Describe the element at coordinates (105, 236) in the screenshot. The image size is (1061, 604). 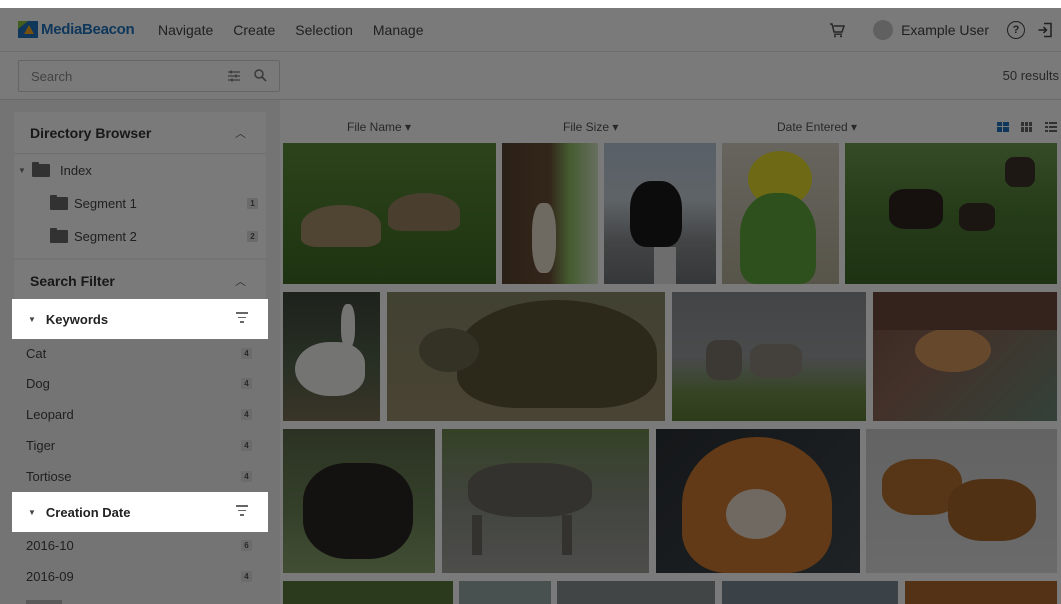
I see `tree-label: Segment 2` at that location.